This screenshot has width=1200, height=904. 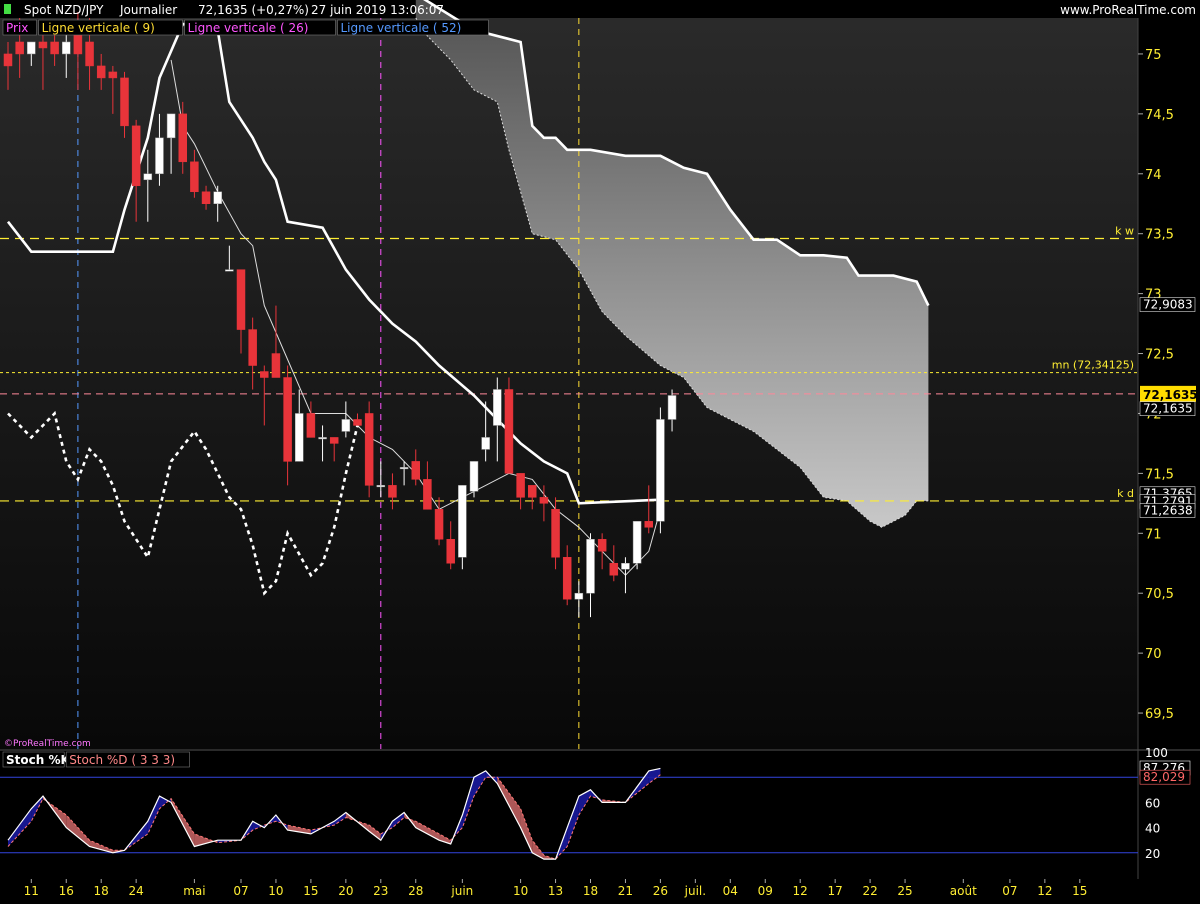 I want to click on stoch-panel-bg, so click(x=569, y=815).